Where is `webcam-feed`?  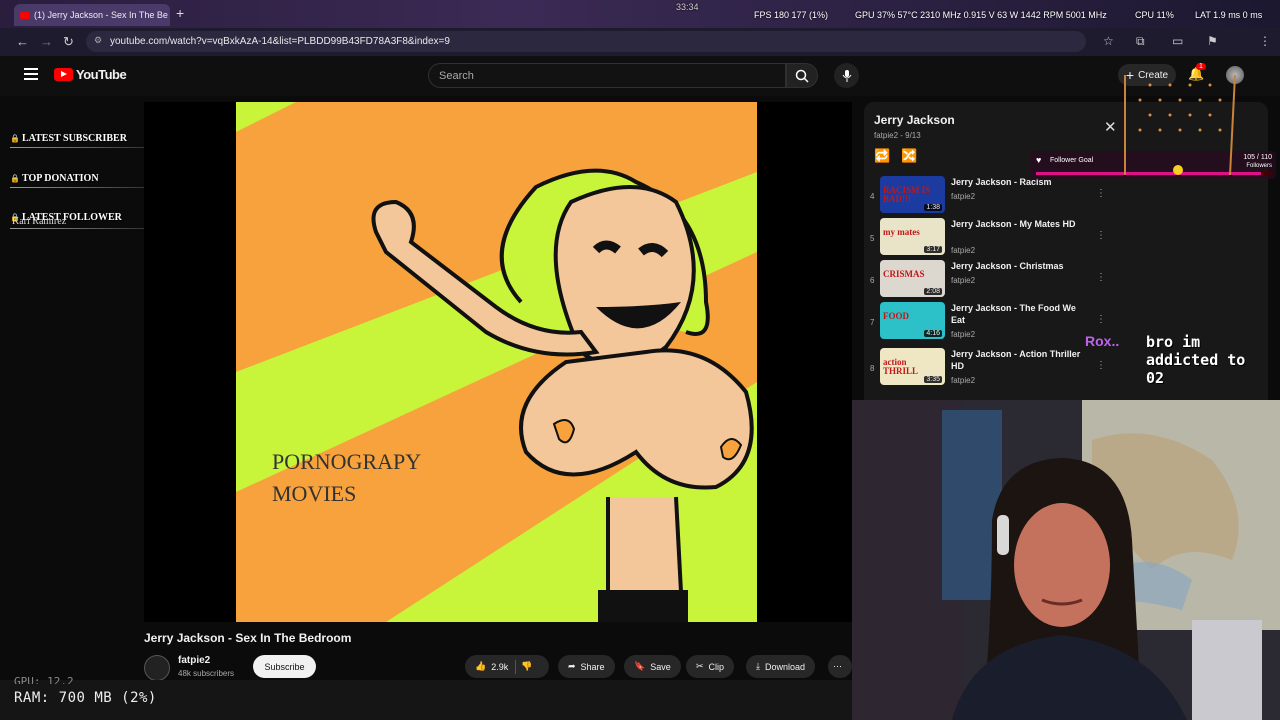 webcam-feed is located at coordinates (1066, 560).